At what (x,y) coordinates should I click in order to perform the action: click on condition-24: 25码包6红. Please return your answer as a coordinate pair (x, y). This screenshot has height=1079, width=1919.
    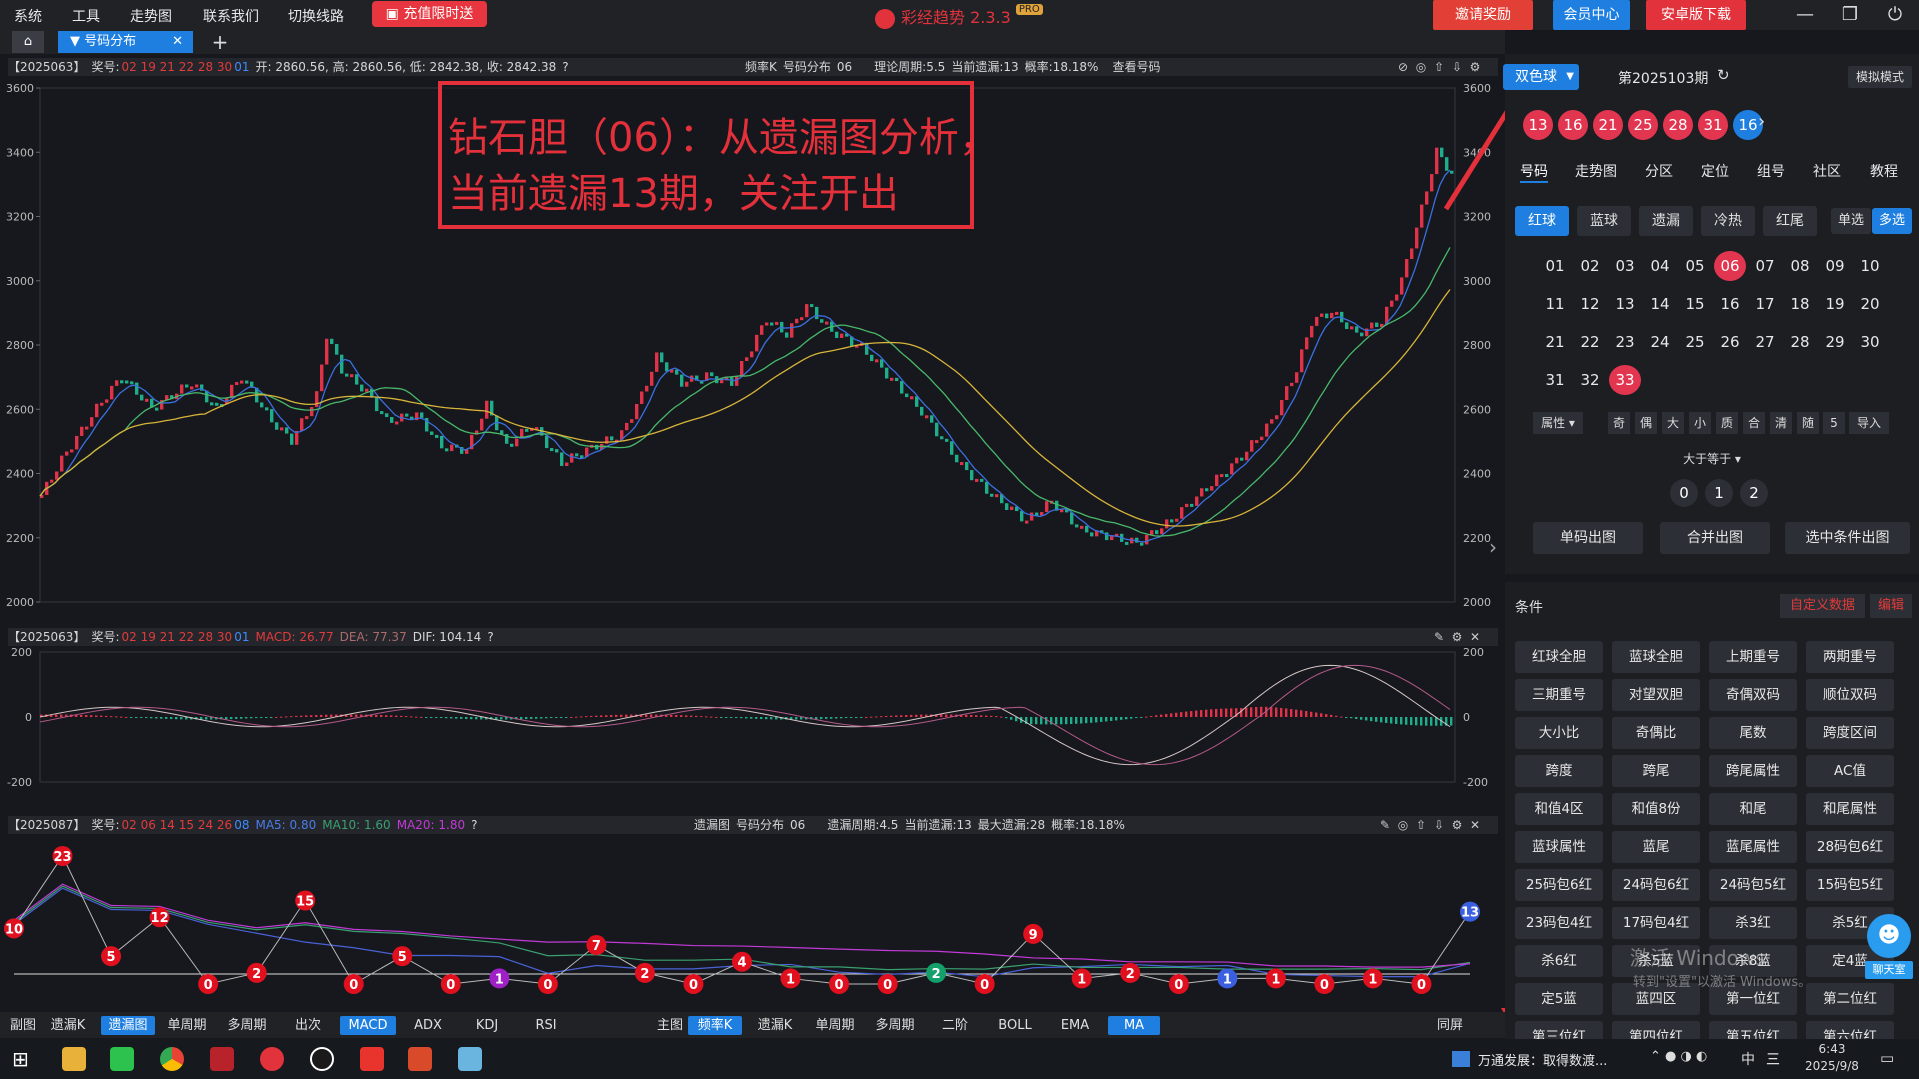
    Looking at the image, I should click on (1559, 885).